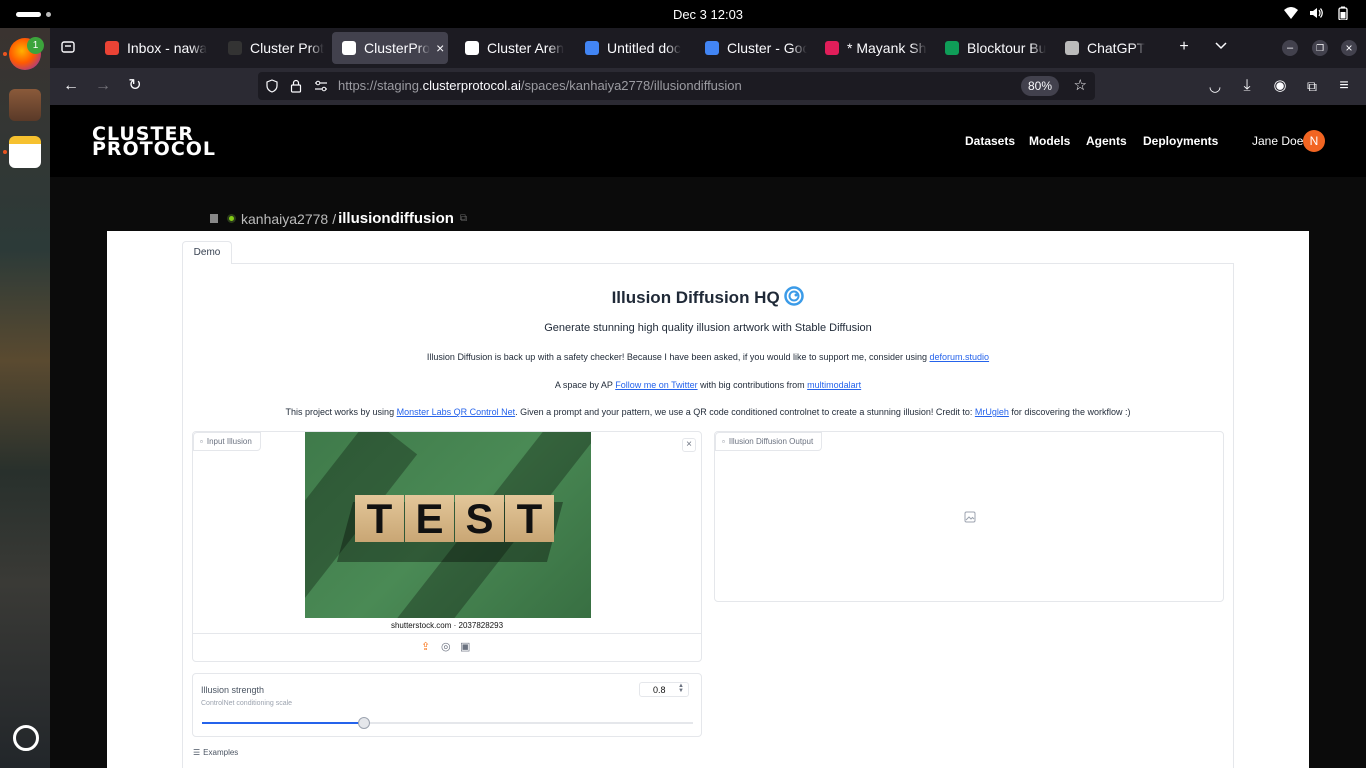 This screenshot has height=768, width=1366. What do you see at coordinates (769, 441) in the screenshot?
I see `output-label: ▫ Illusion Diffusion Output` at bounding box center [769, 441].